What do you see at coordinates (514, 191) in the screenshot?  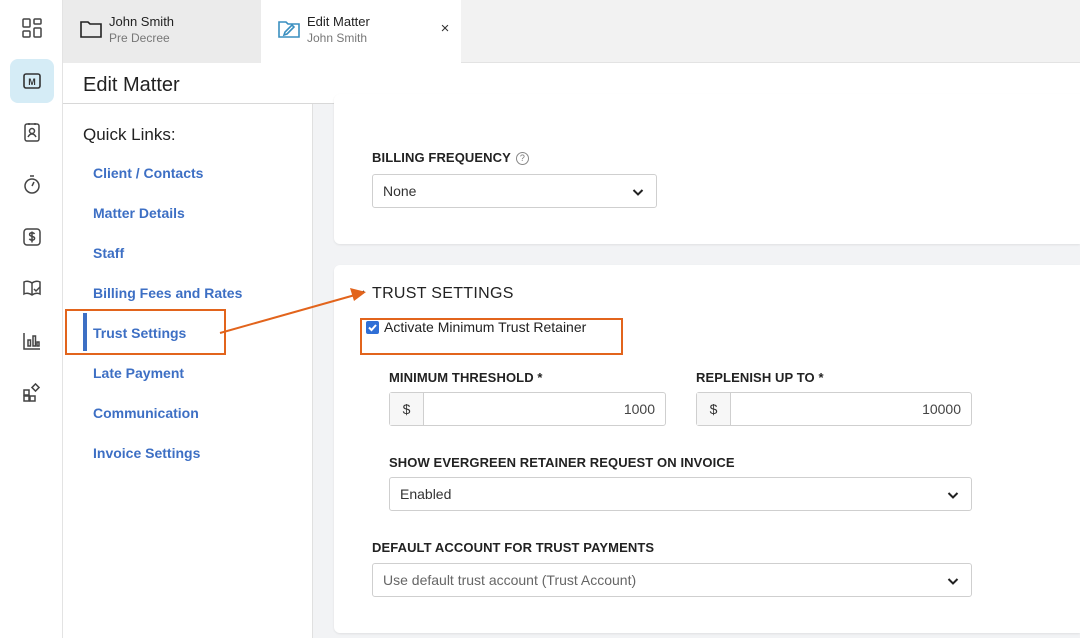 I see `billing-frequency-select: None` at bounding box center [514, 191].